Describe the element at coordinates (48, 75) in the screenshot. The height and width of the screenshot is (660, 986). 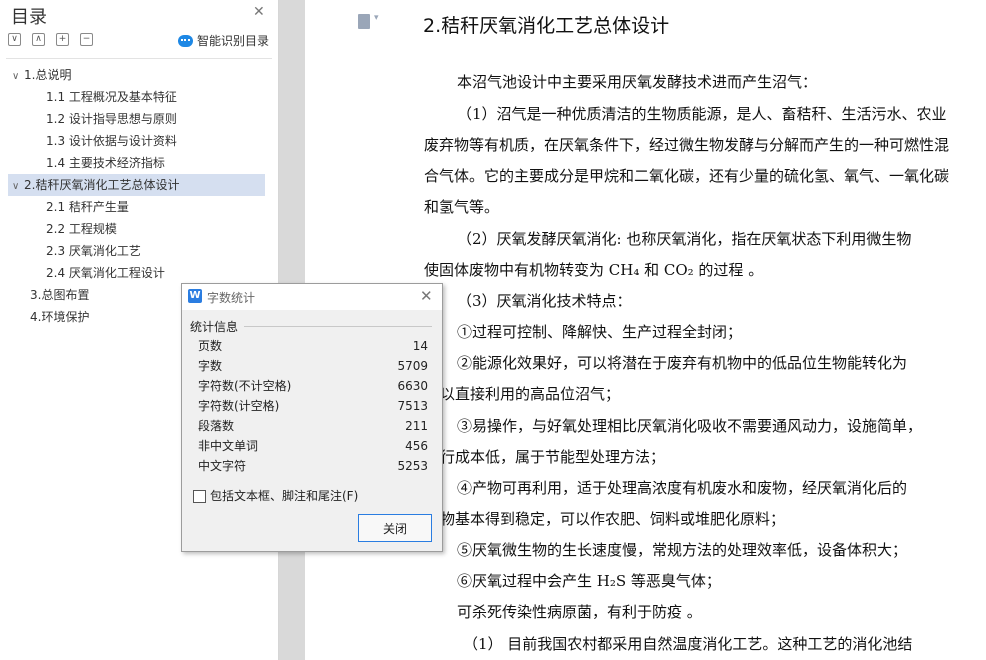
I see `toc-item-label: 1.总说明` at that location.